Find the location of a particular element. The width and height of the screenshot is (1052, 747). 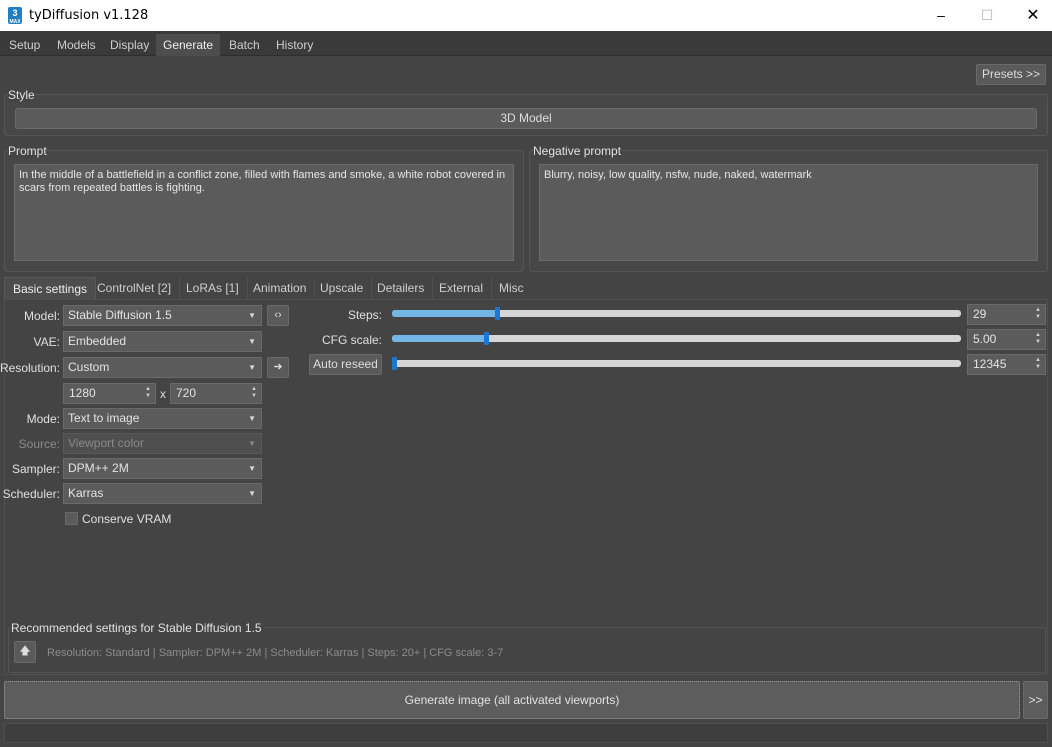

source-select: Viewport color ▼ is located at coordinates (162, 443).